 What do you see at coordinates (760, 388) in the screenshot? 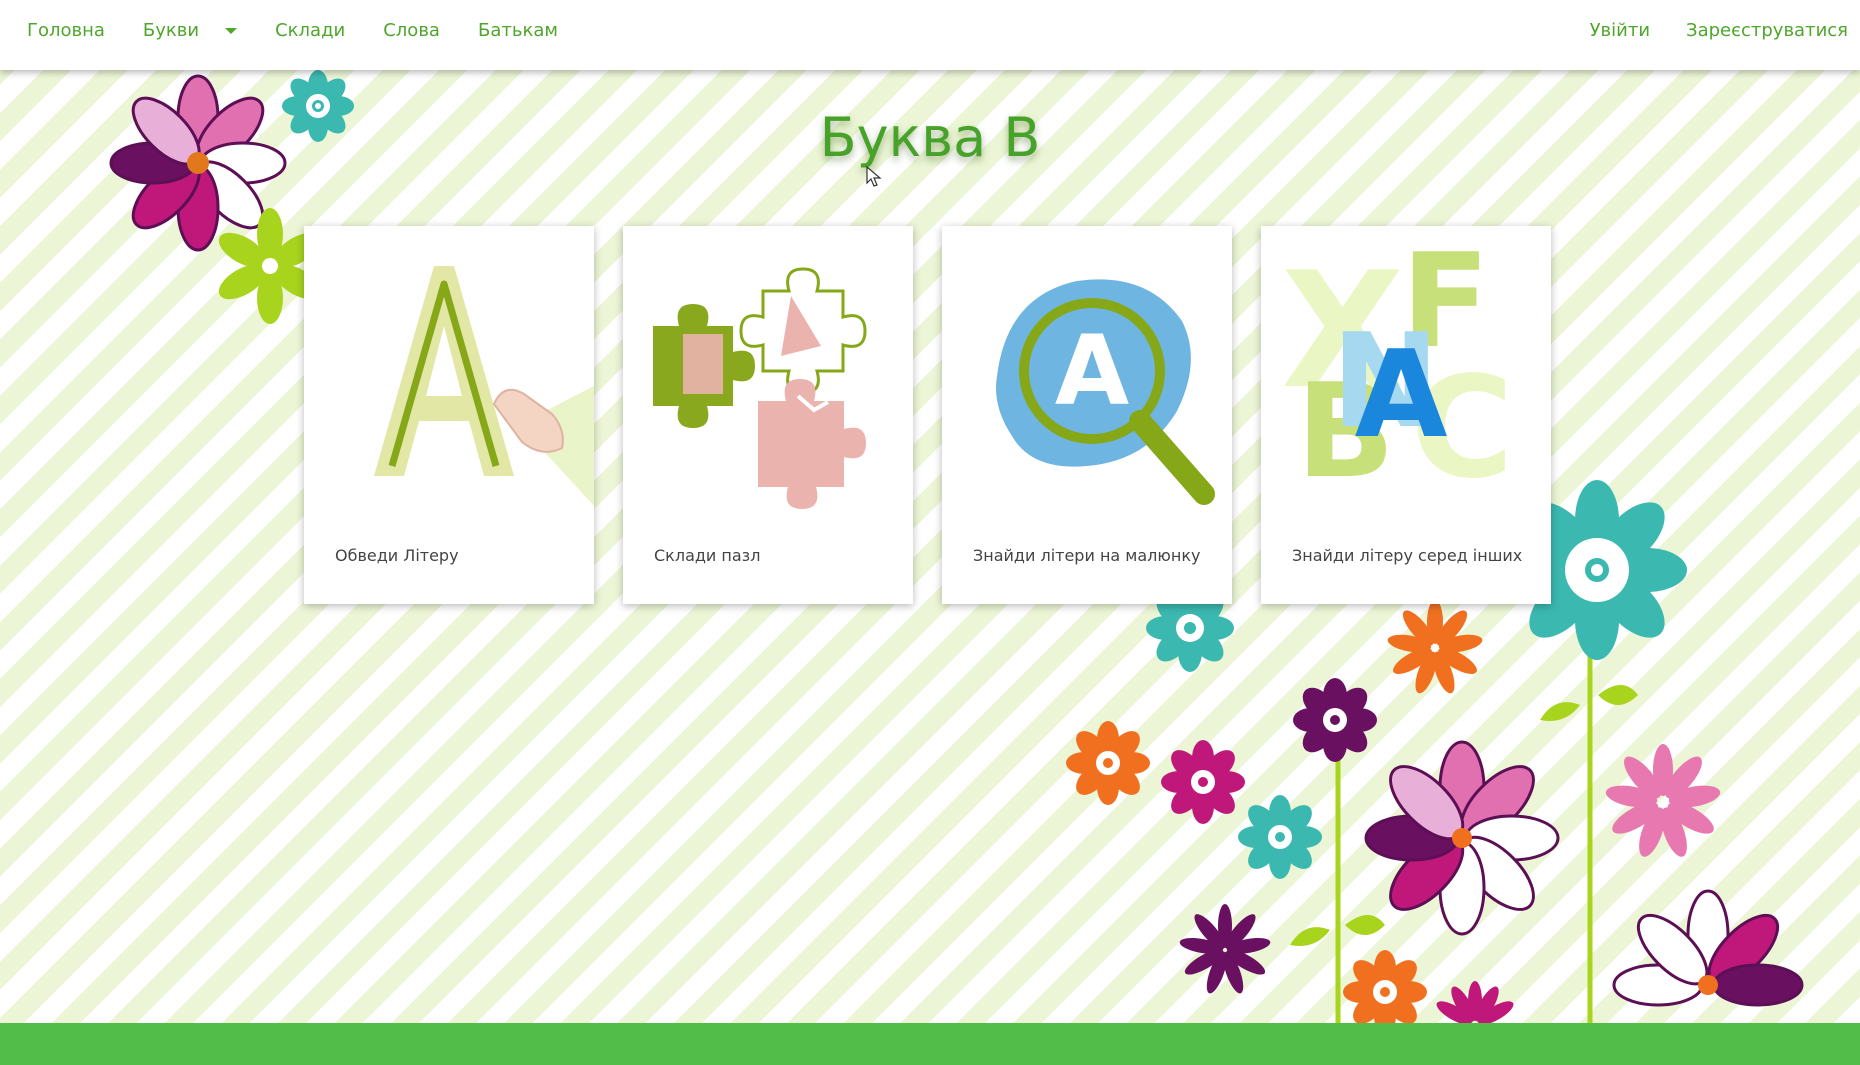
I see `puzzle-icon` at bounding box center [760, 388].